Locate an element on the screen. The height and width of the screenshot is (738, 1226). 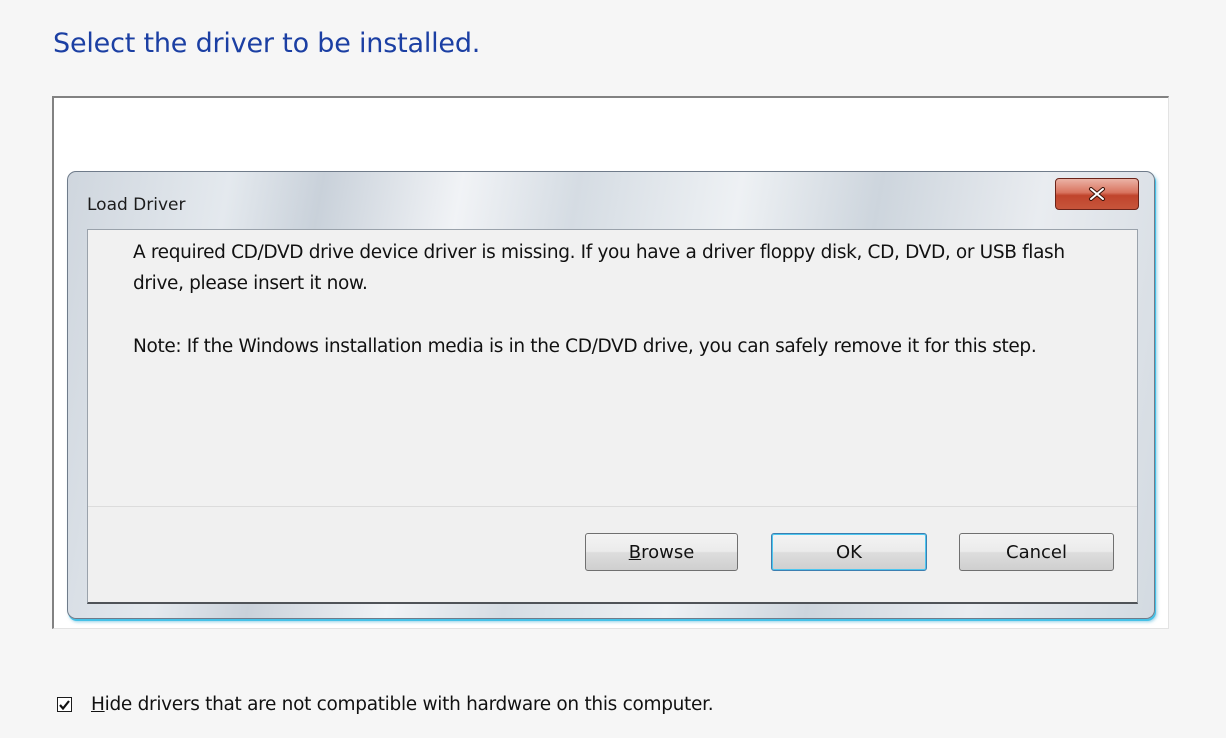
hide-incompatible-checkbox is located at coordinates (64, 704).